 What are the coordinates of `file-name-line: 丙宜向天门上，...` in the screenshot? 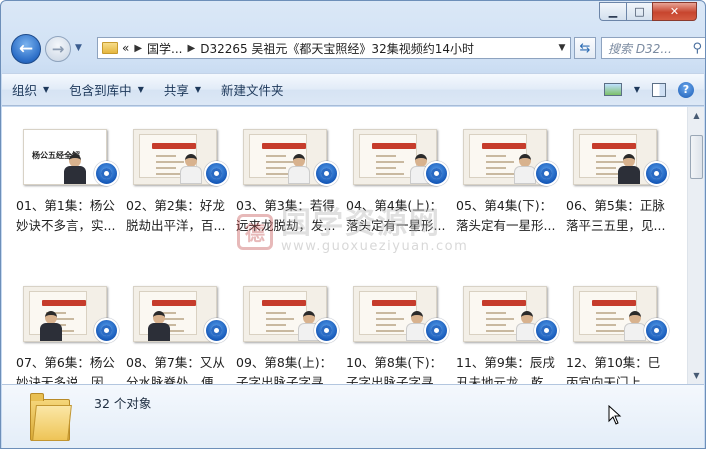 It's located at (616, 379).